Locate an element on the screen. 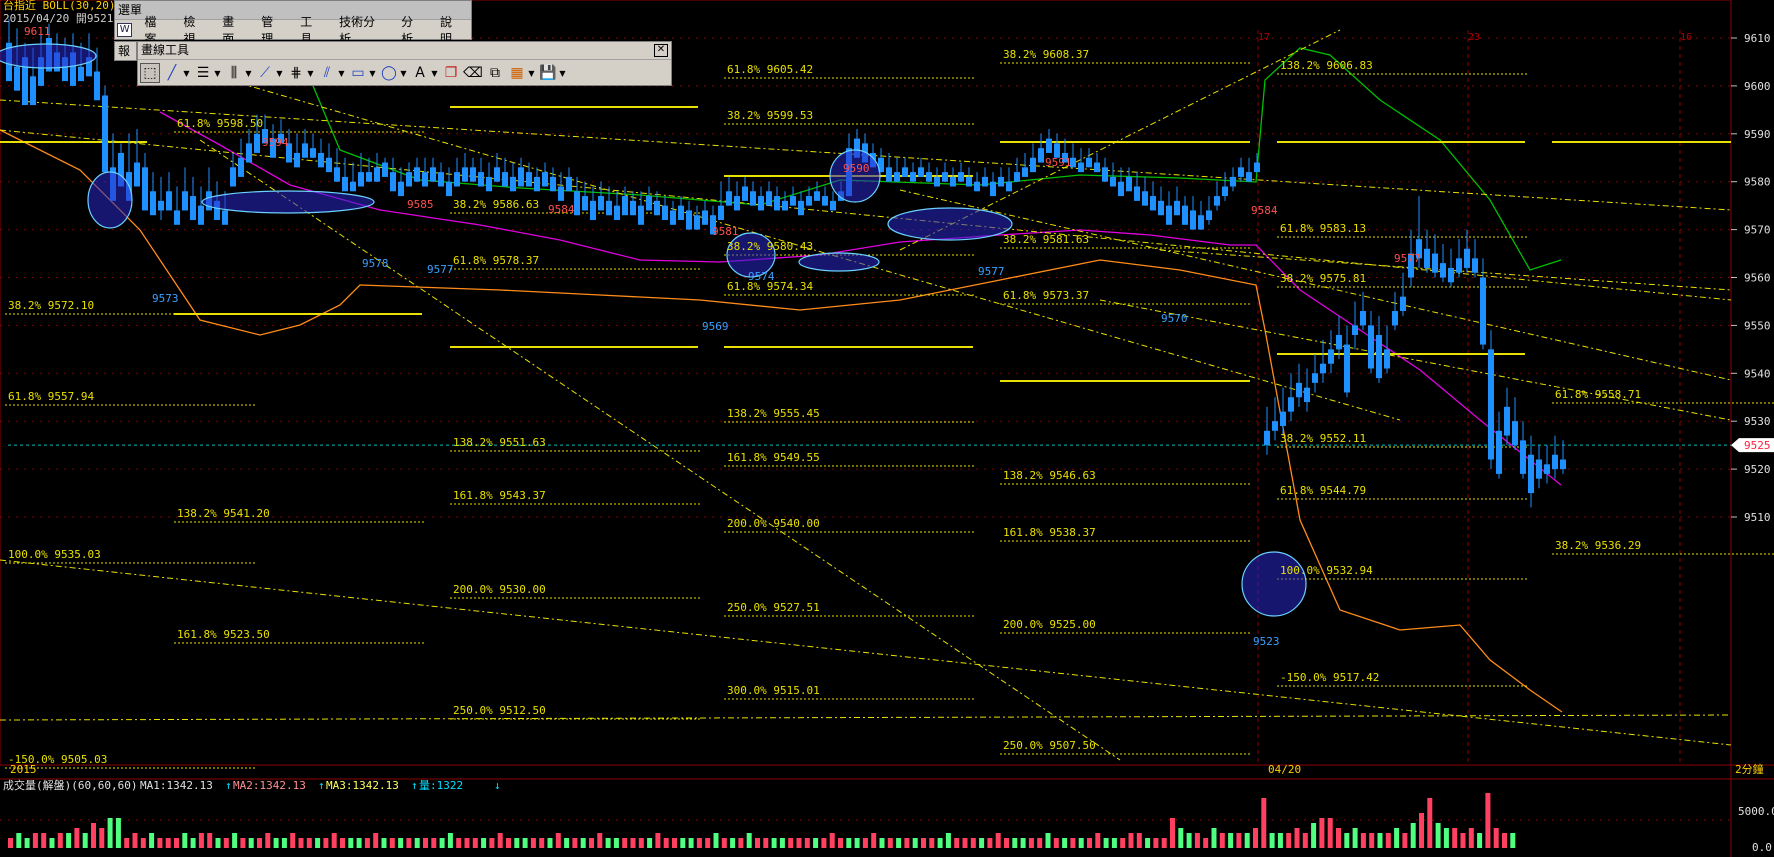 The image size is (1774, 857). palette-tool-icon: ▦ is located at coordinates (517, 73).